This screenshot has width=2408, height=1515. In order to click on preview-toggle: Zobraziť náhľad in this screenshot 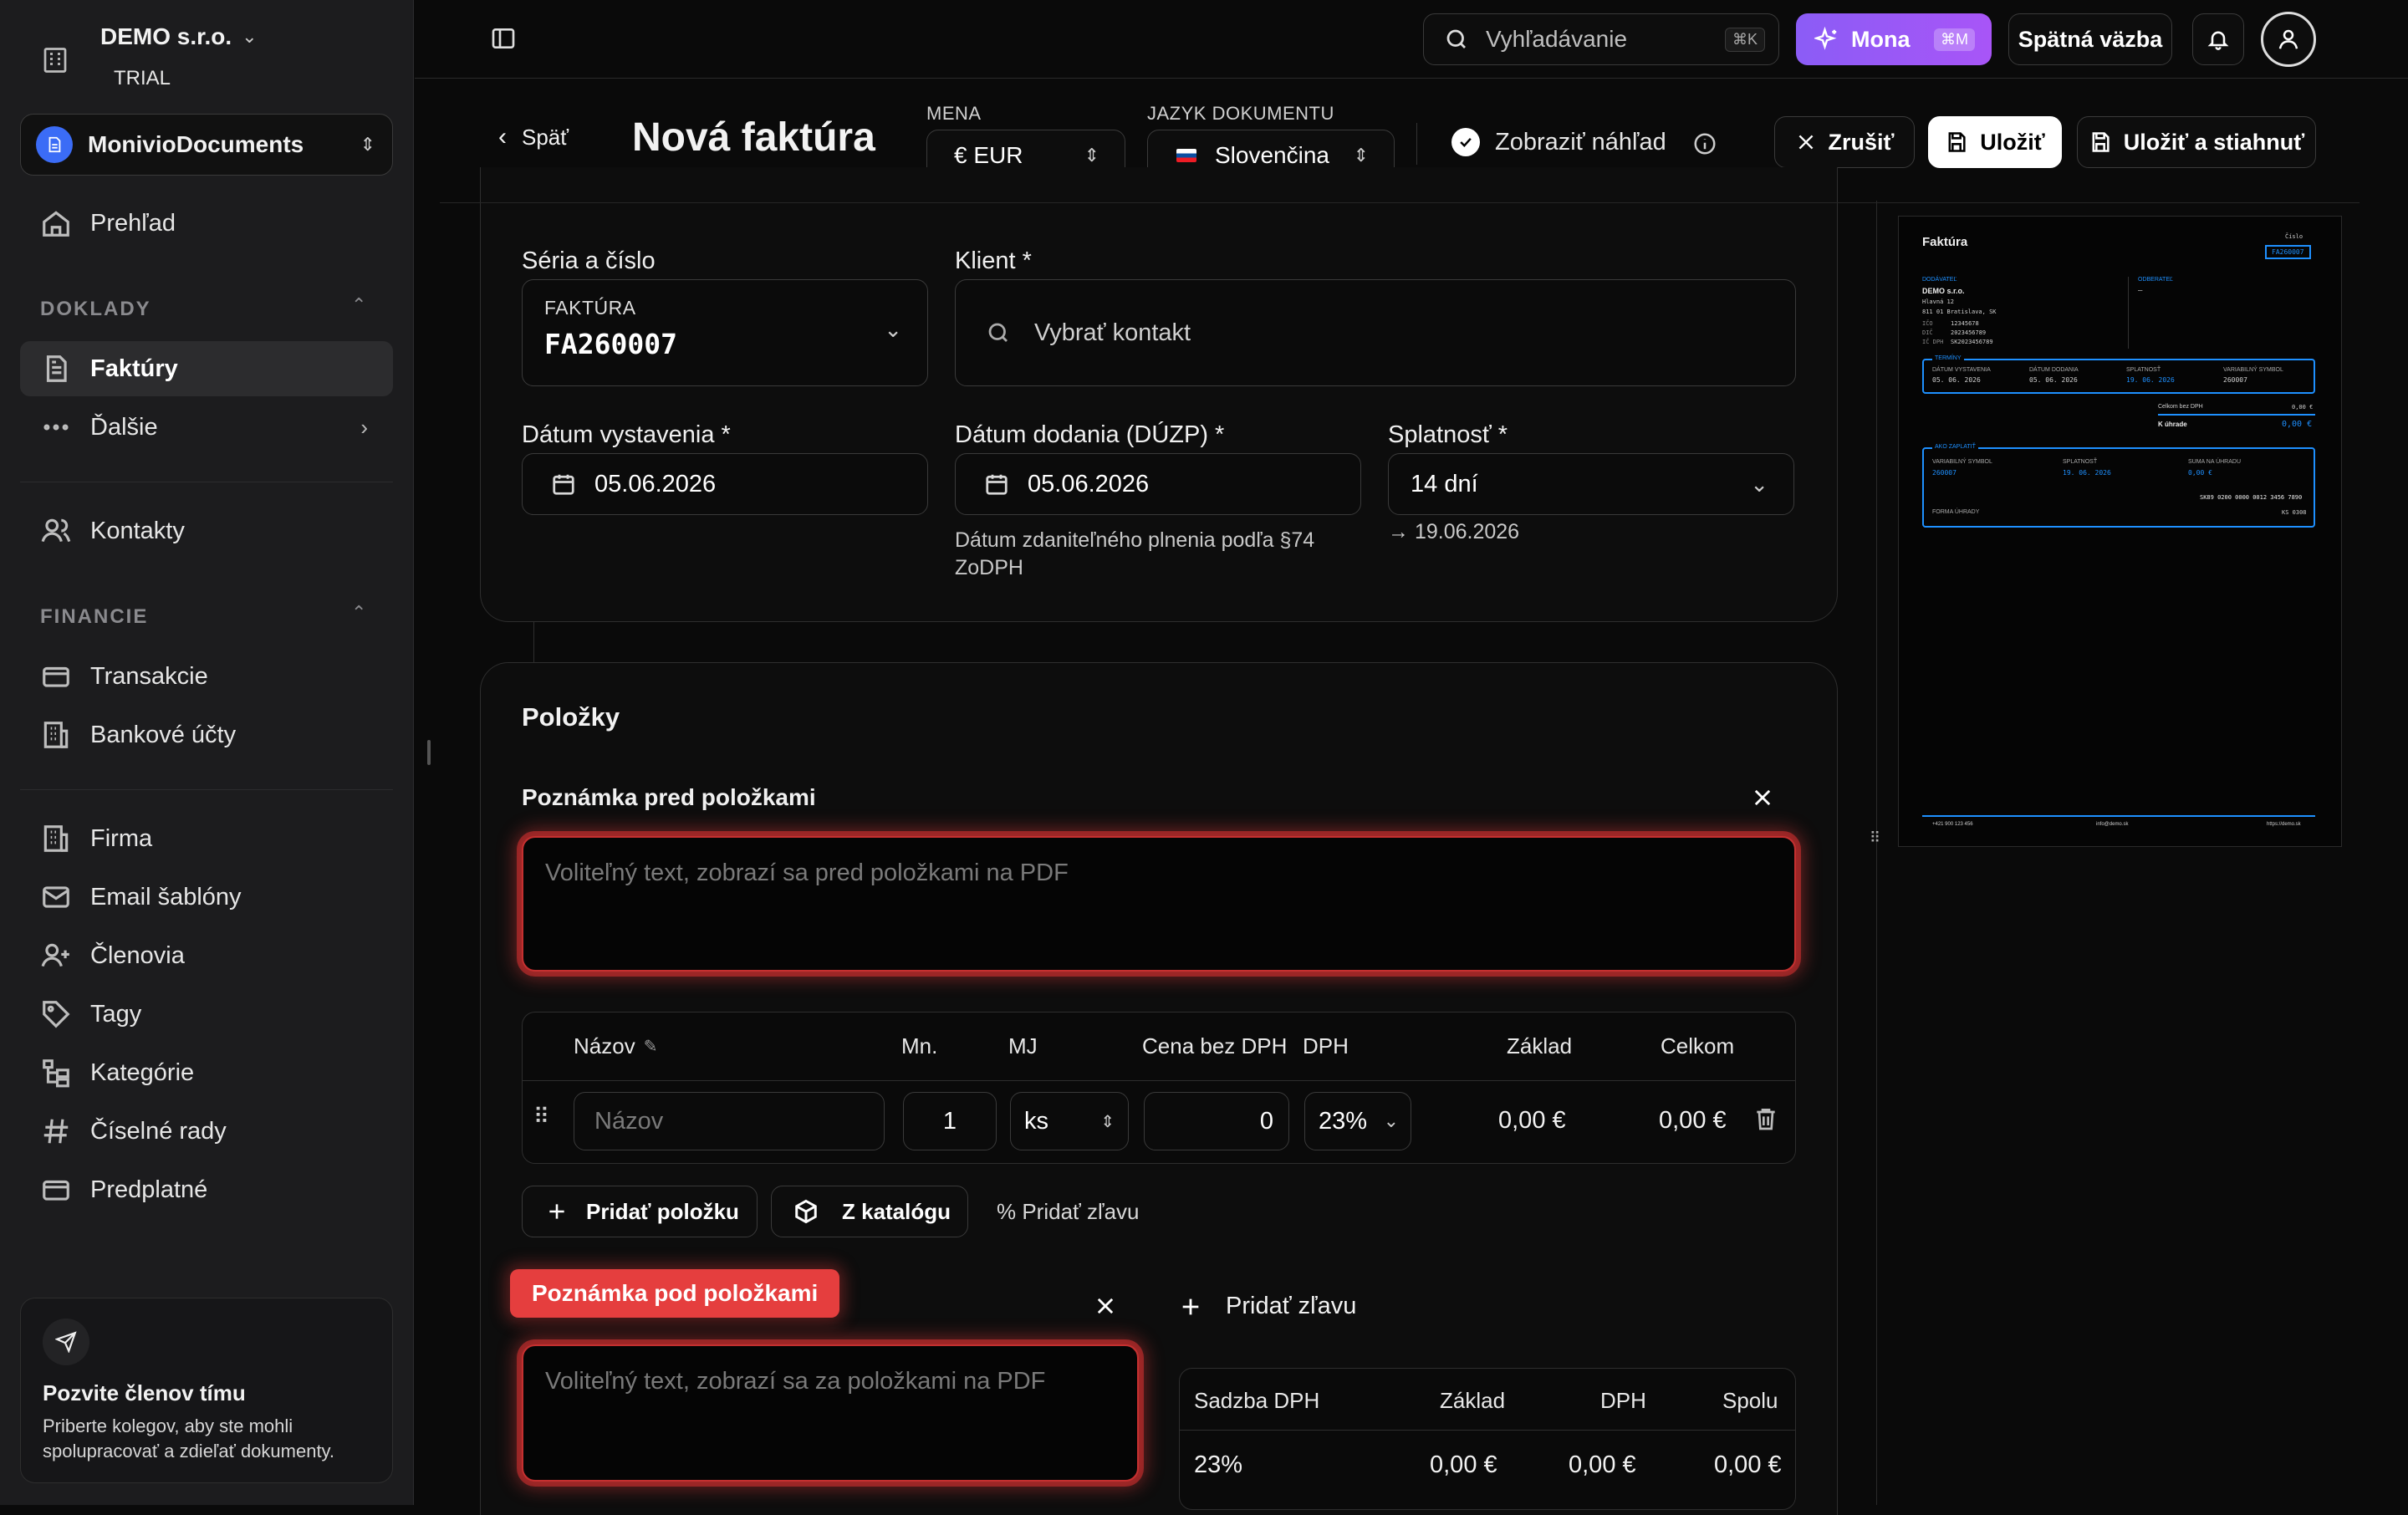, I will do `click(1558, 142)`.